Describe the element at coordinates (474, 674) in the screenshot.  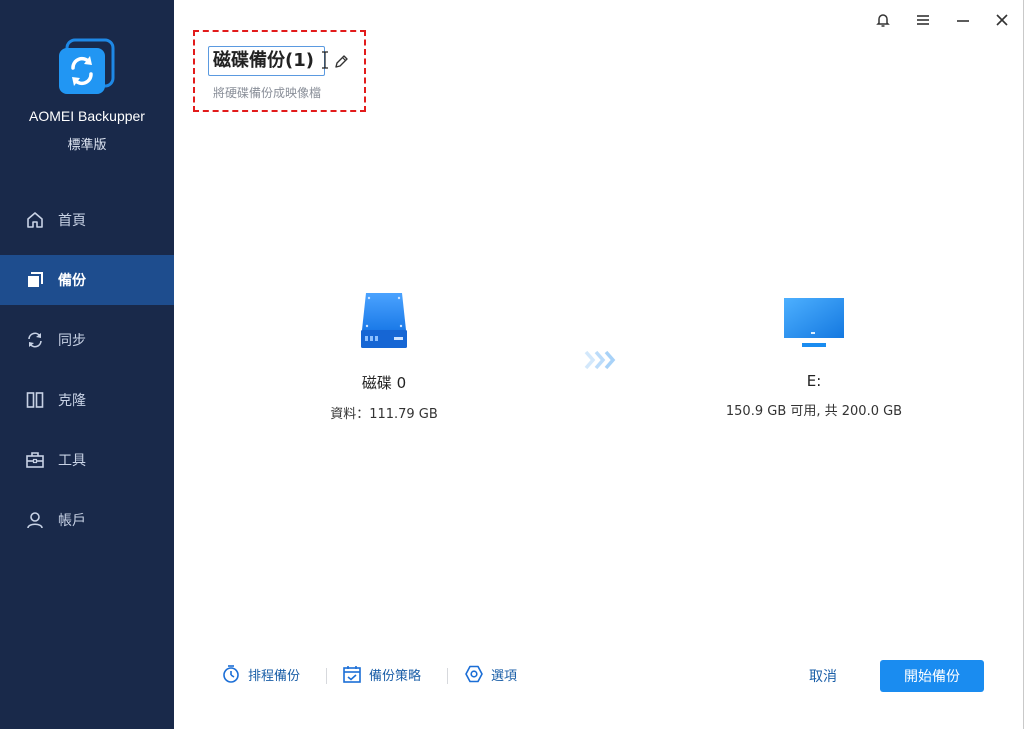
I see `settings-hexagon-icon` at that location.